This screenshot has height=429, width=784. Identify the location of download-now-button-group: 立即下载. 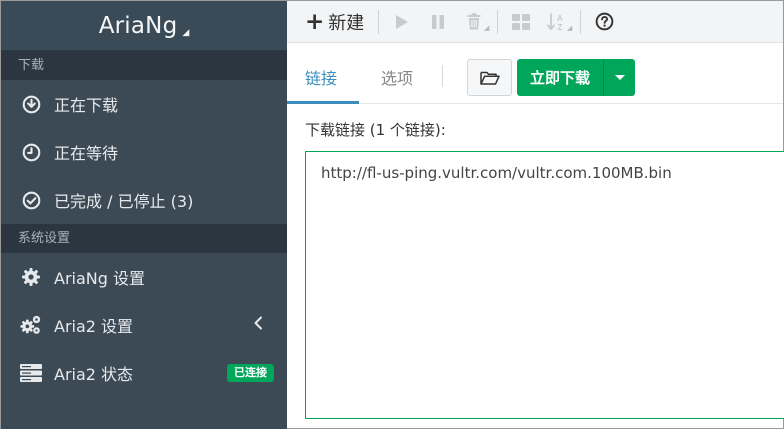
(576, 77).